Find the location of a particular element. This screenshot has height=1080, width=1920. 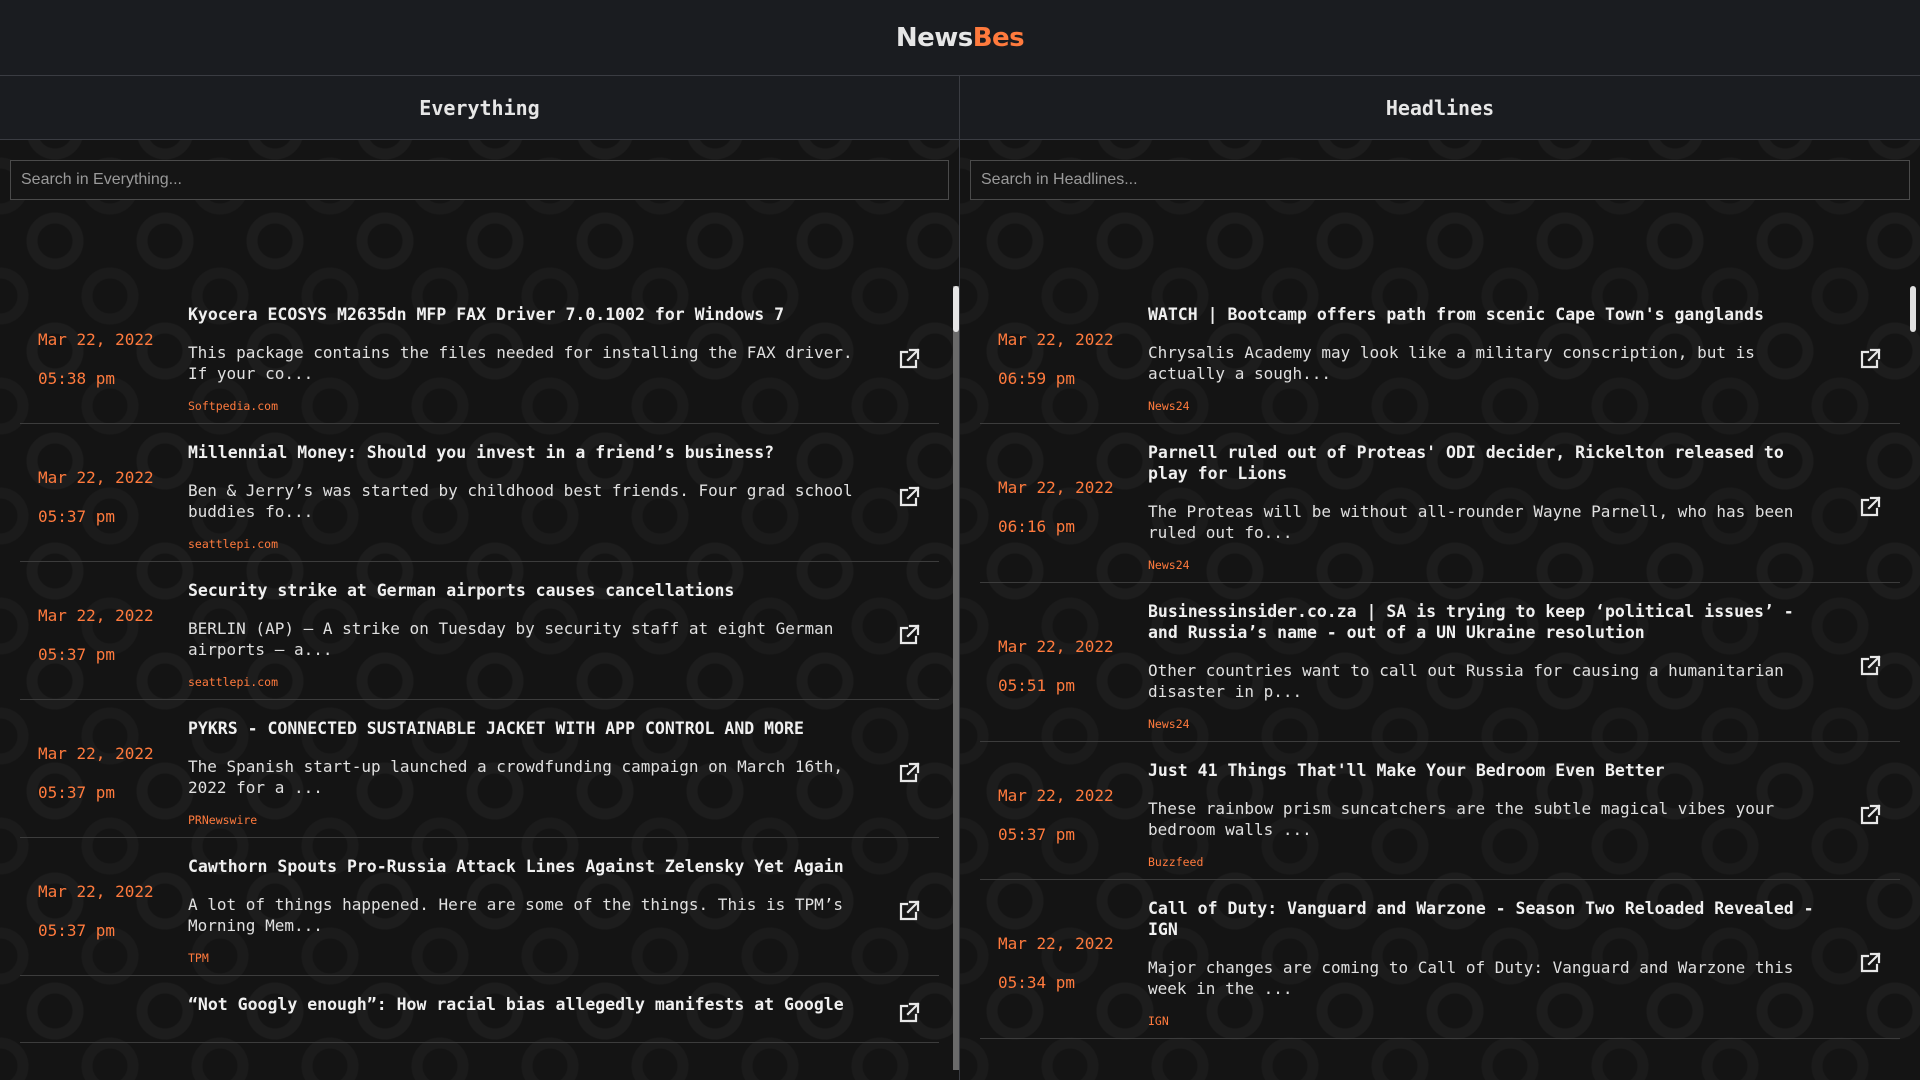

everything-search-wrap is located at coordinates (479, 175).